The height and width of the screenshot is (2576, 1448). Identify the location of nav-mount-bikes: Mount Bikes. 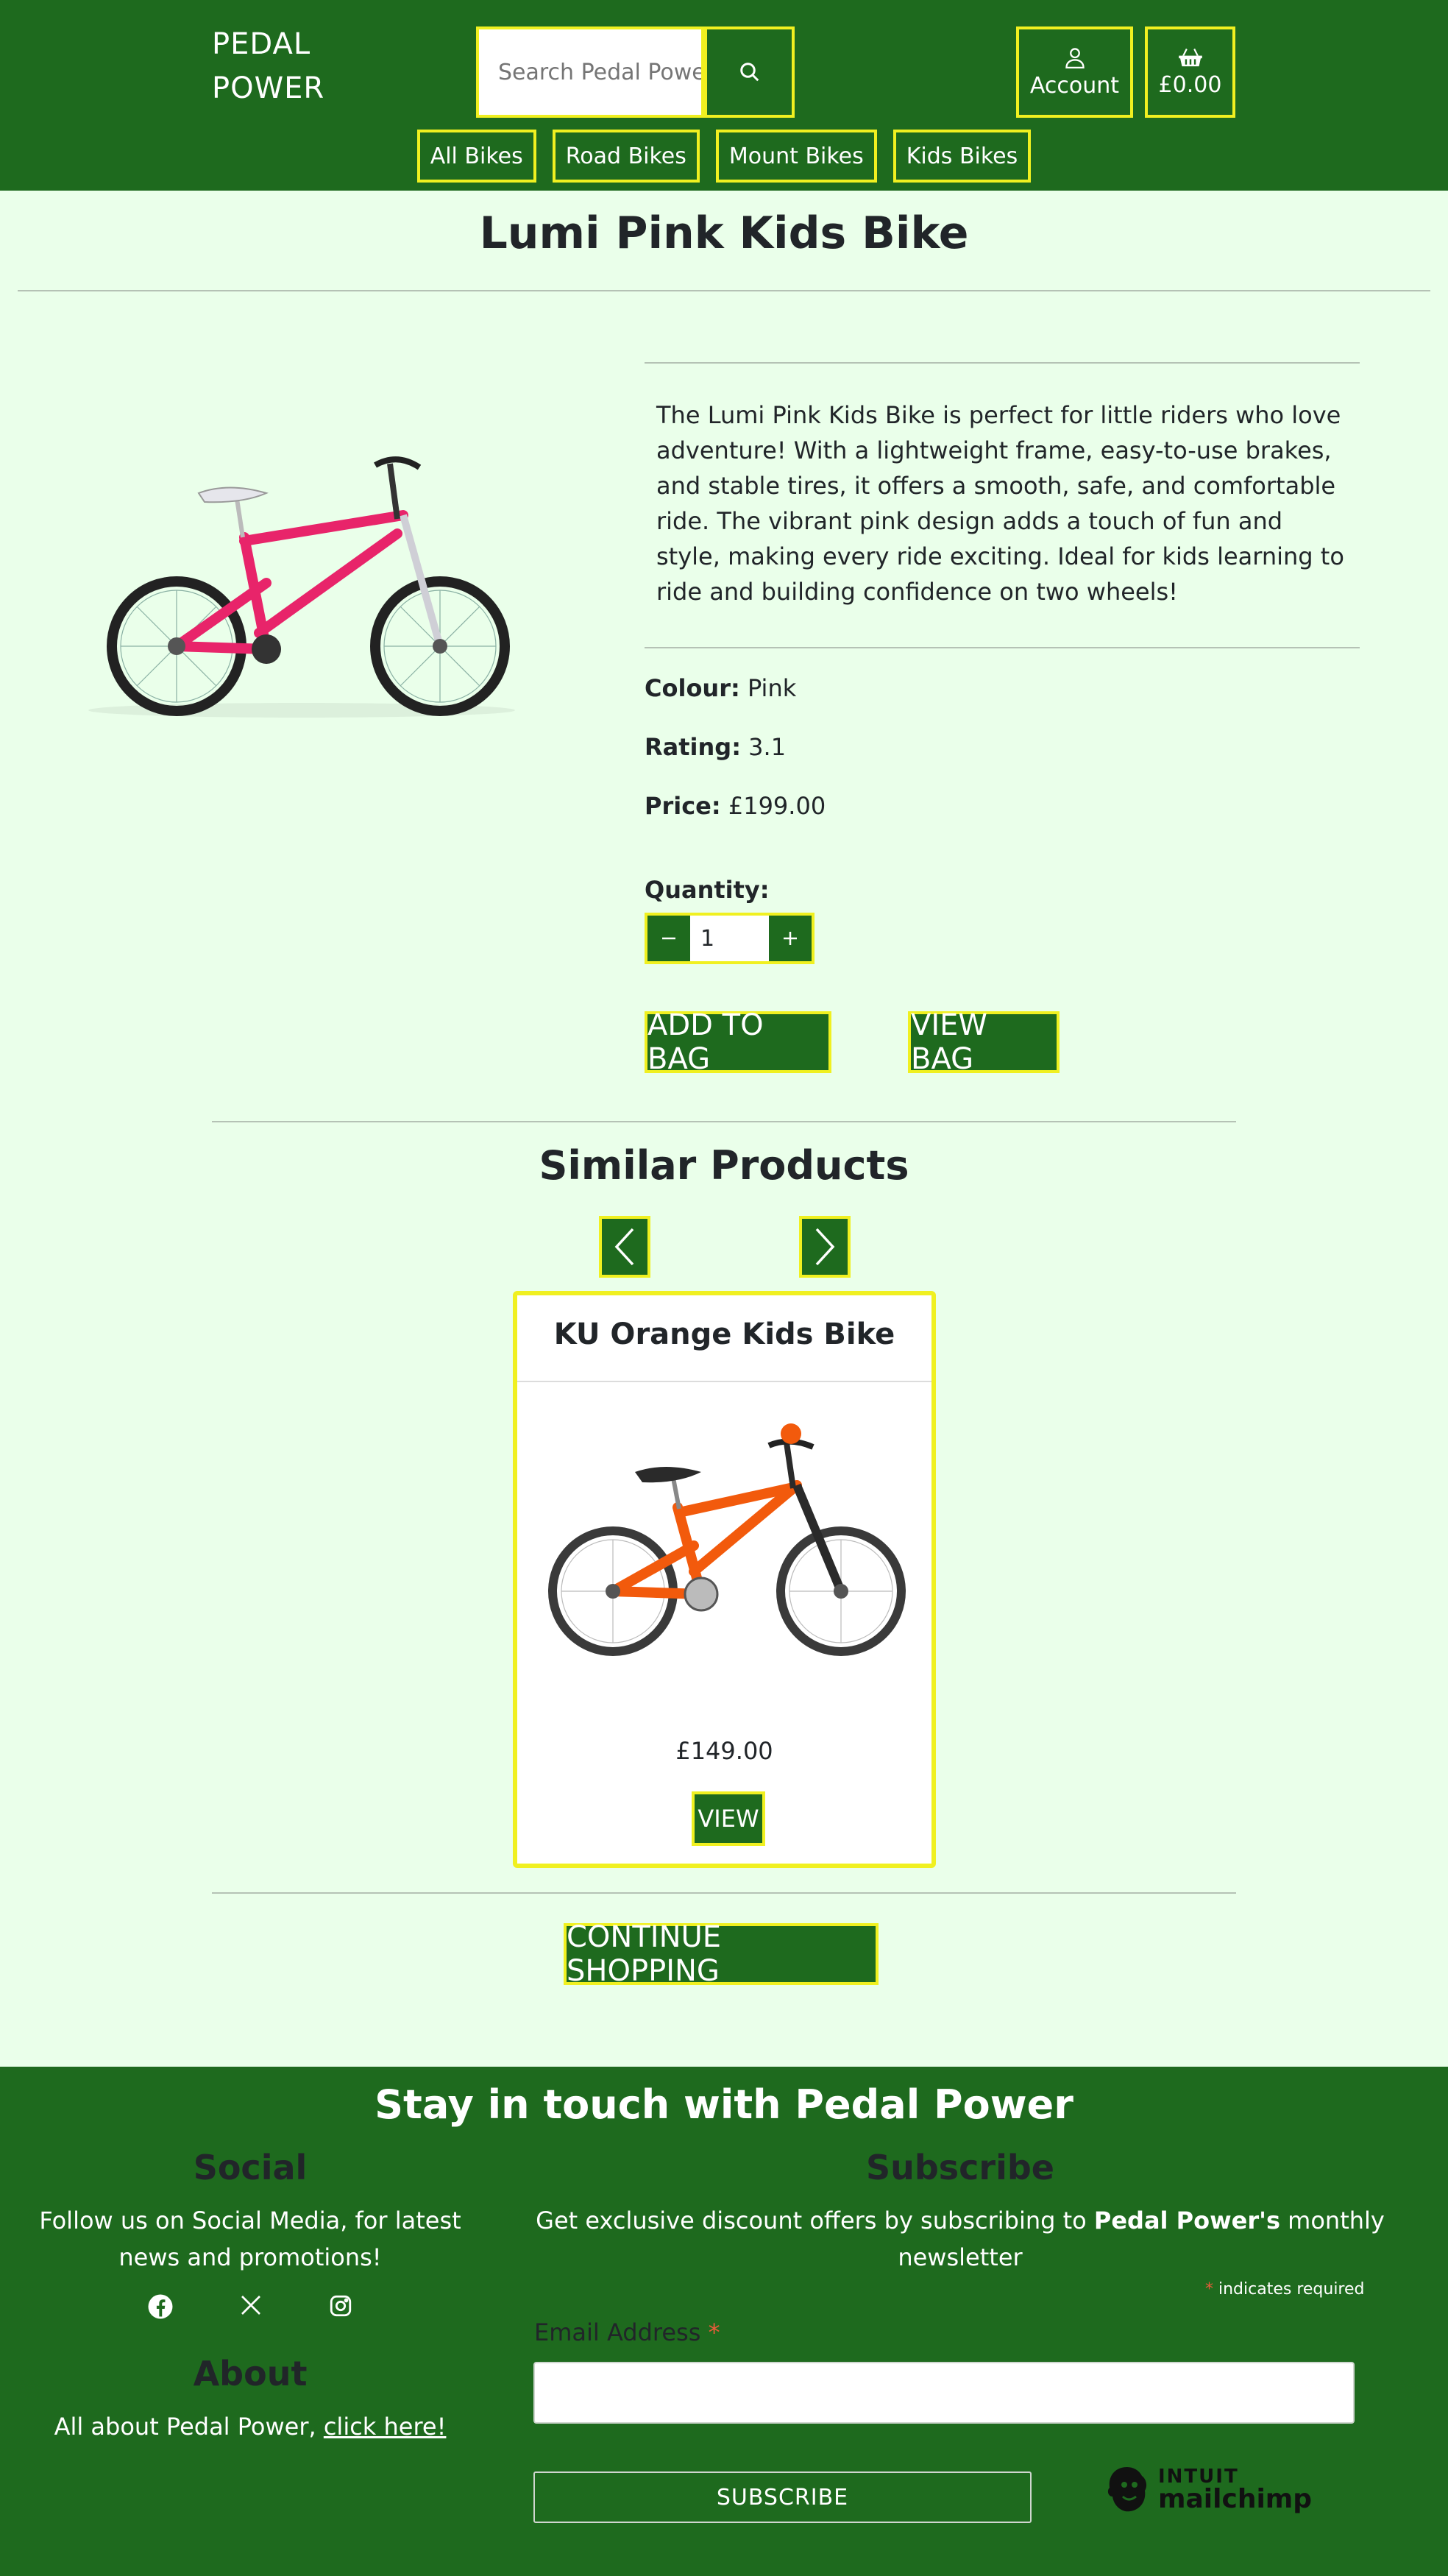
(796, 156).